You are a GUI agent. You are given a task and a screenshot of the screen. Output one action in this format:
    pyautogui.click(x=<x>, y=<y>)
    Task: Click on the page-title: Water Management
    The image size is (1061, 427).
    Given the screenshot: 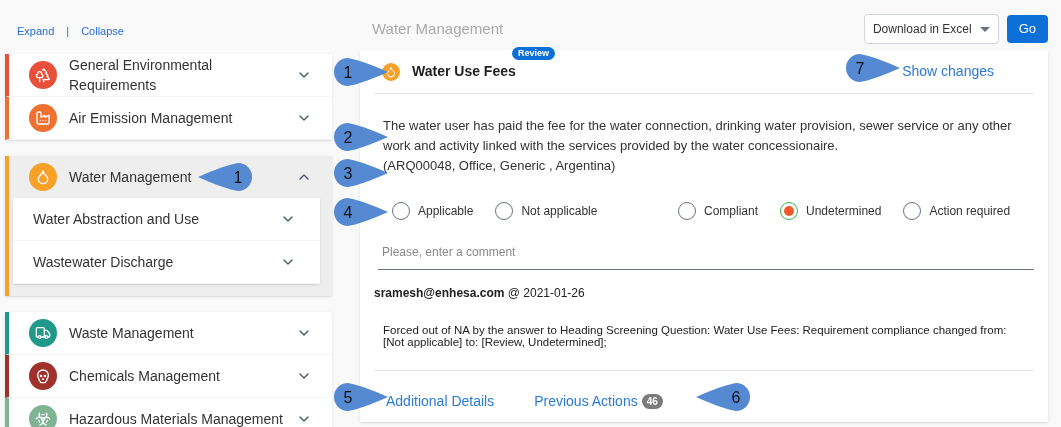 What is the action you would take?
    pyautogui.click(x=438, y=28)
    